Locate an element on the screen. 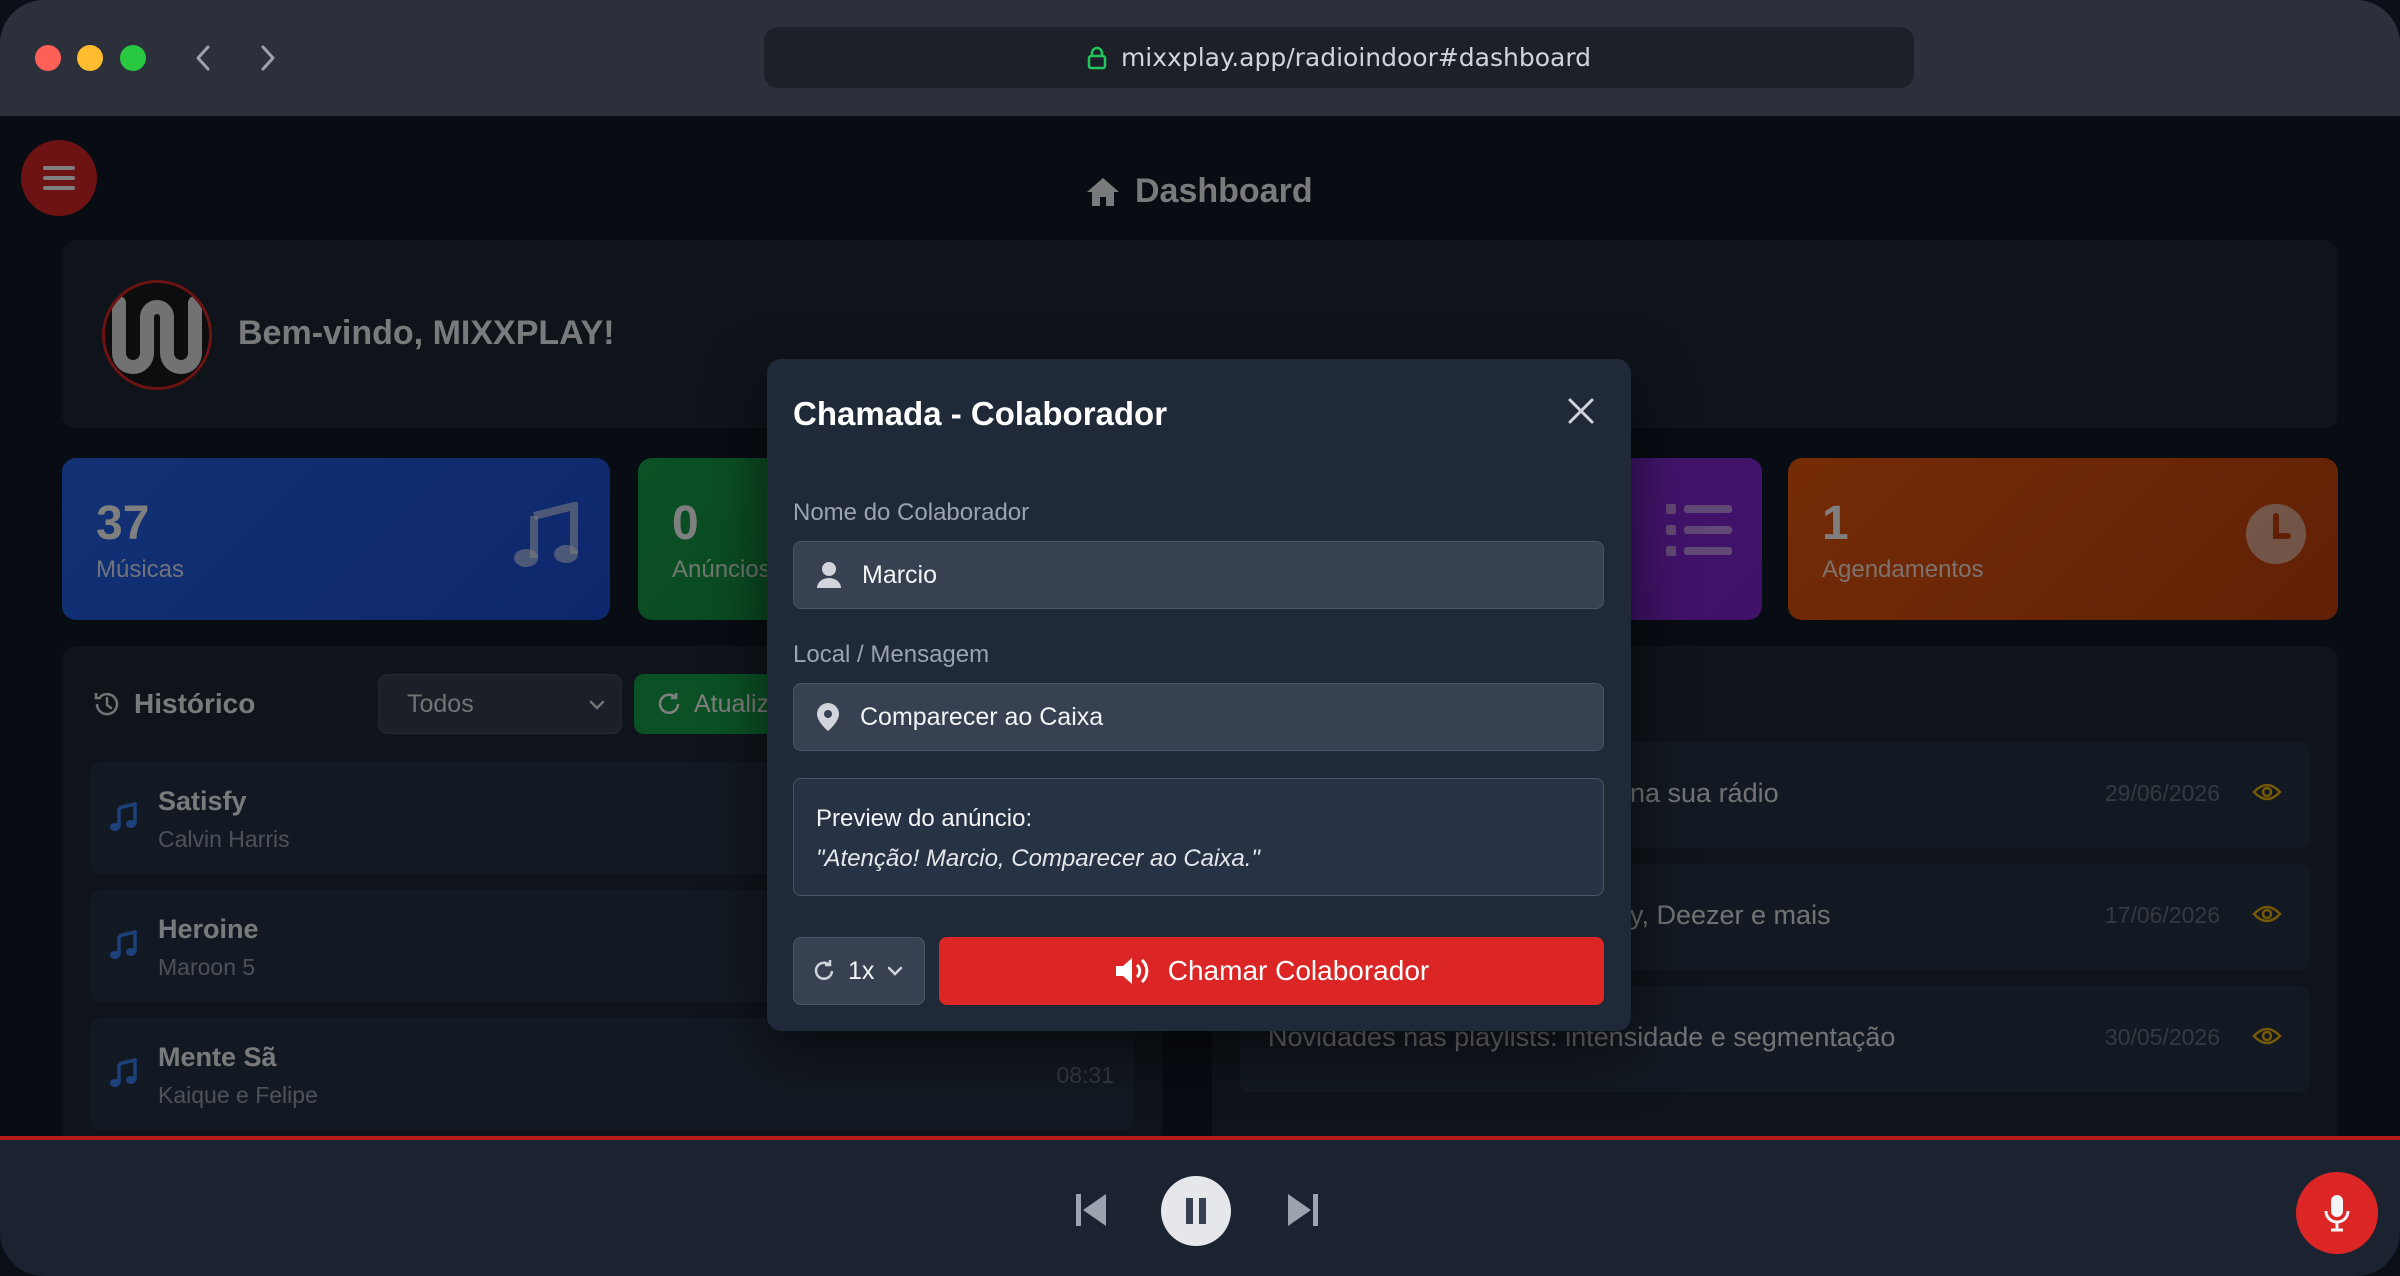 The width and height of the screenshot is (2400, 1276). chevron-right-icon is located at coordinates (268, 58).